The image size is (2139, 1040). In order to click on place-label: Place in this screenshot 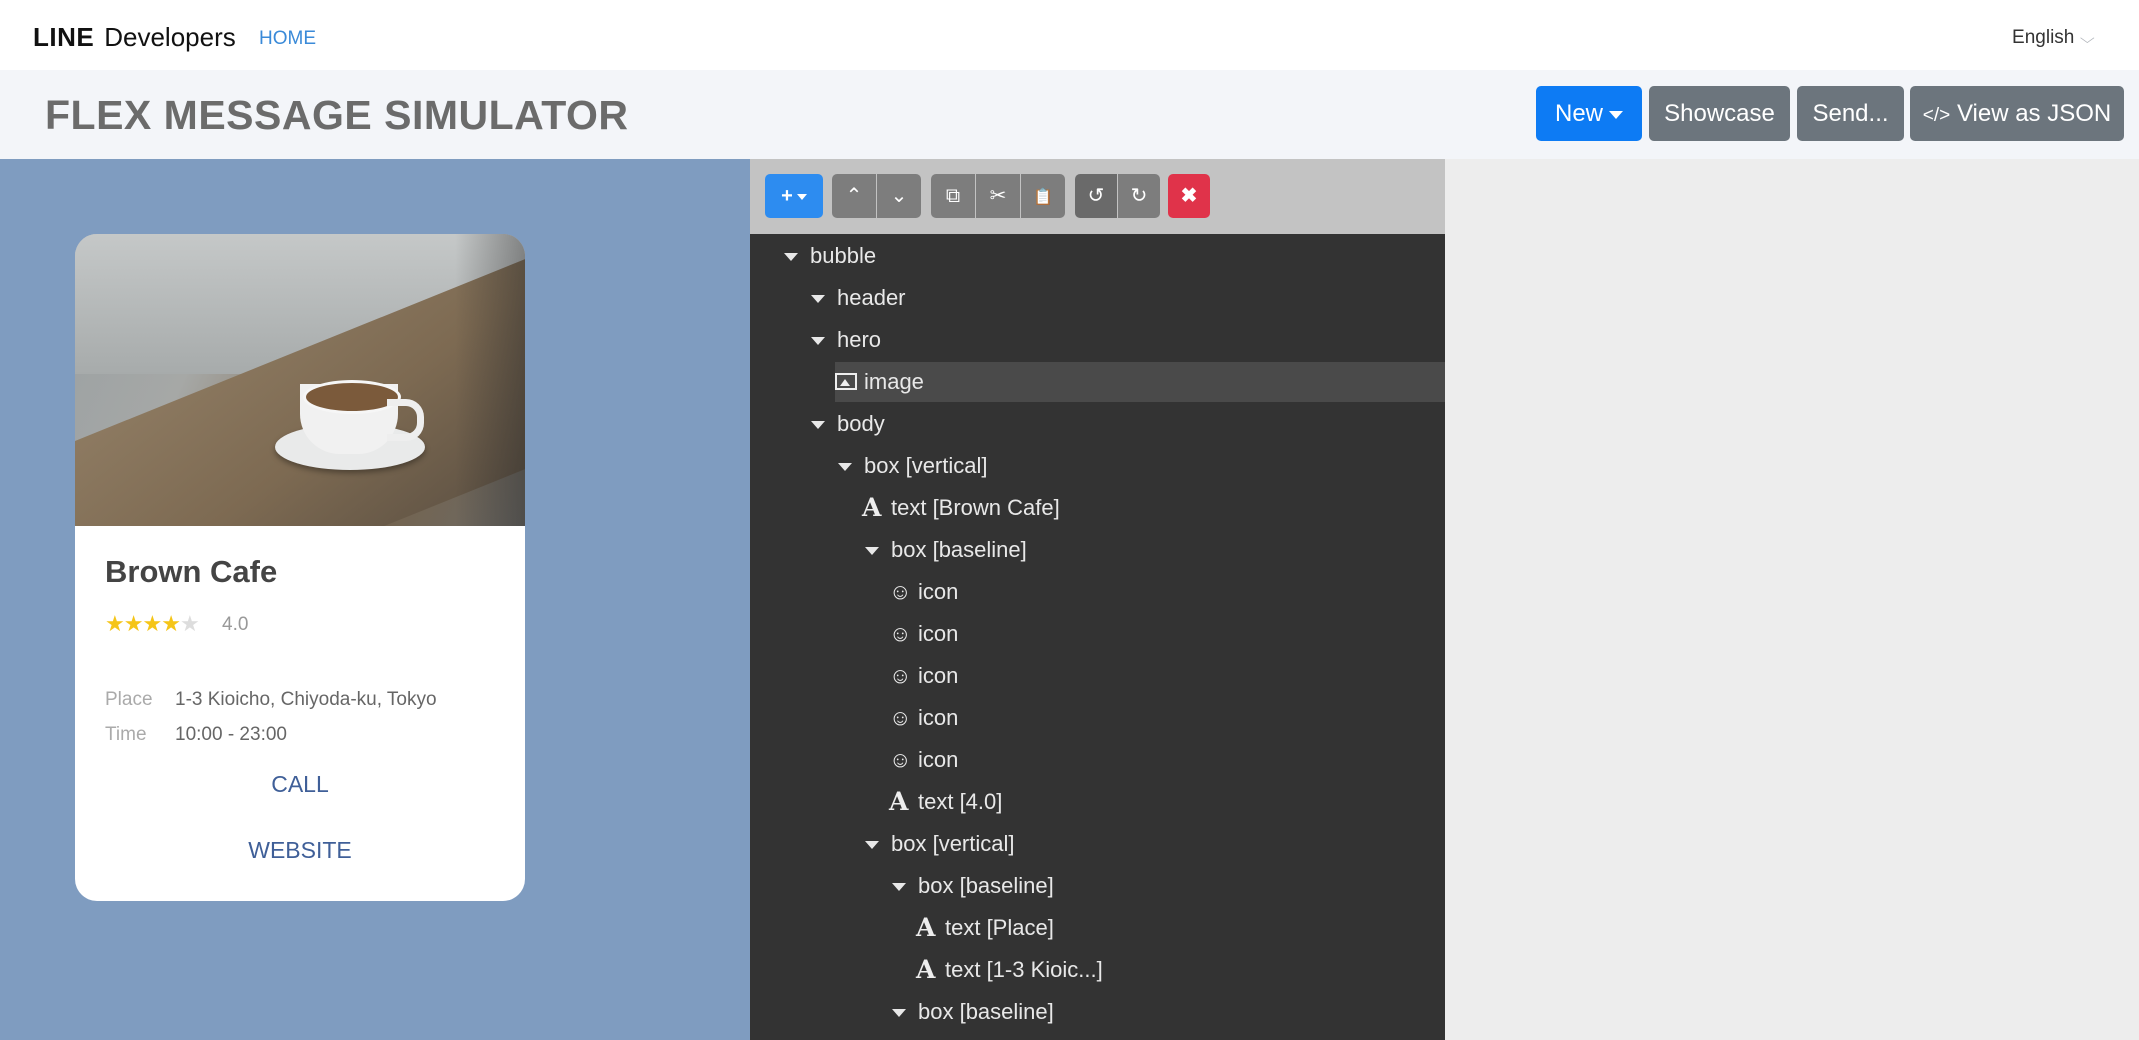, I will do `click(129, 699)`.